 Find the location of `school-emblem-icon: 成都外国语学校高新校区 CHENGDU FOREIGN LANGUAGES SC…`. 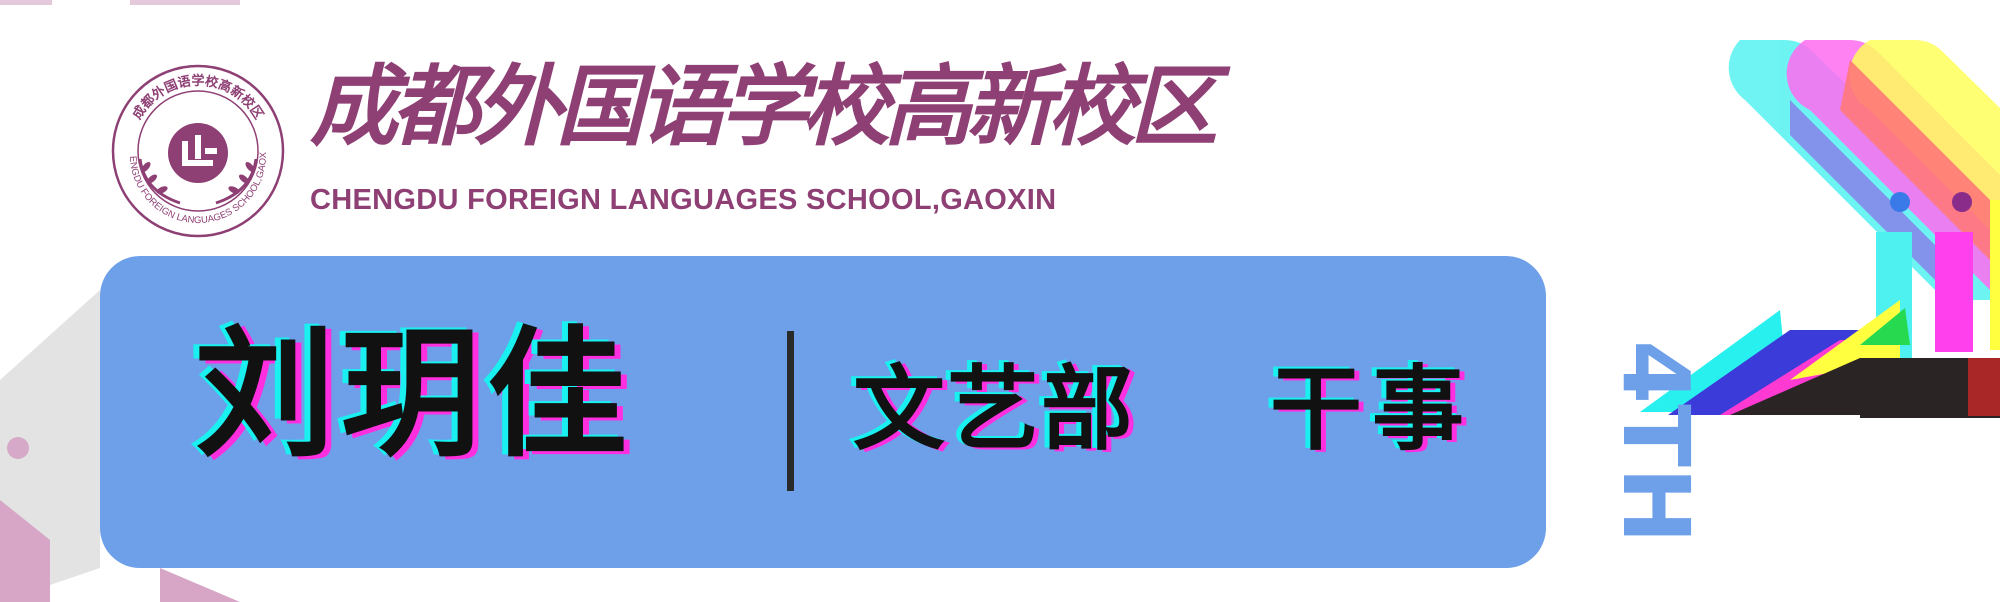

school-emblem-icon: 成都外国语学校高新校区 CHENGDU FOREIGN LANGUAGES SC… is located at coordinates (197, 150).